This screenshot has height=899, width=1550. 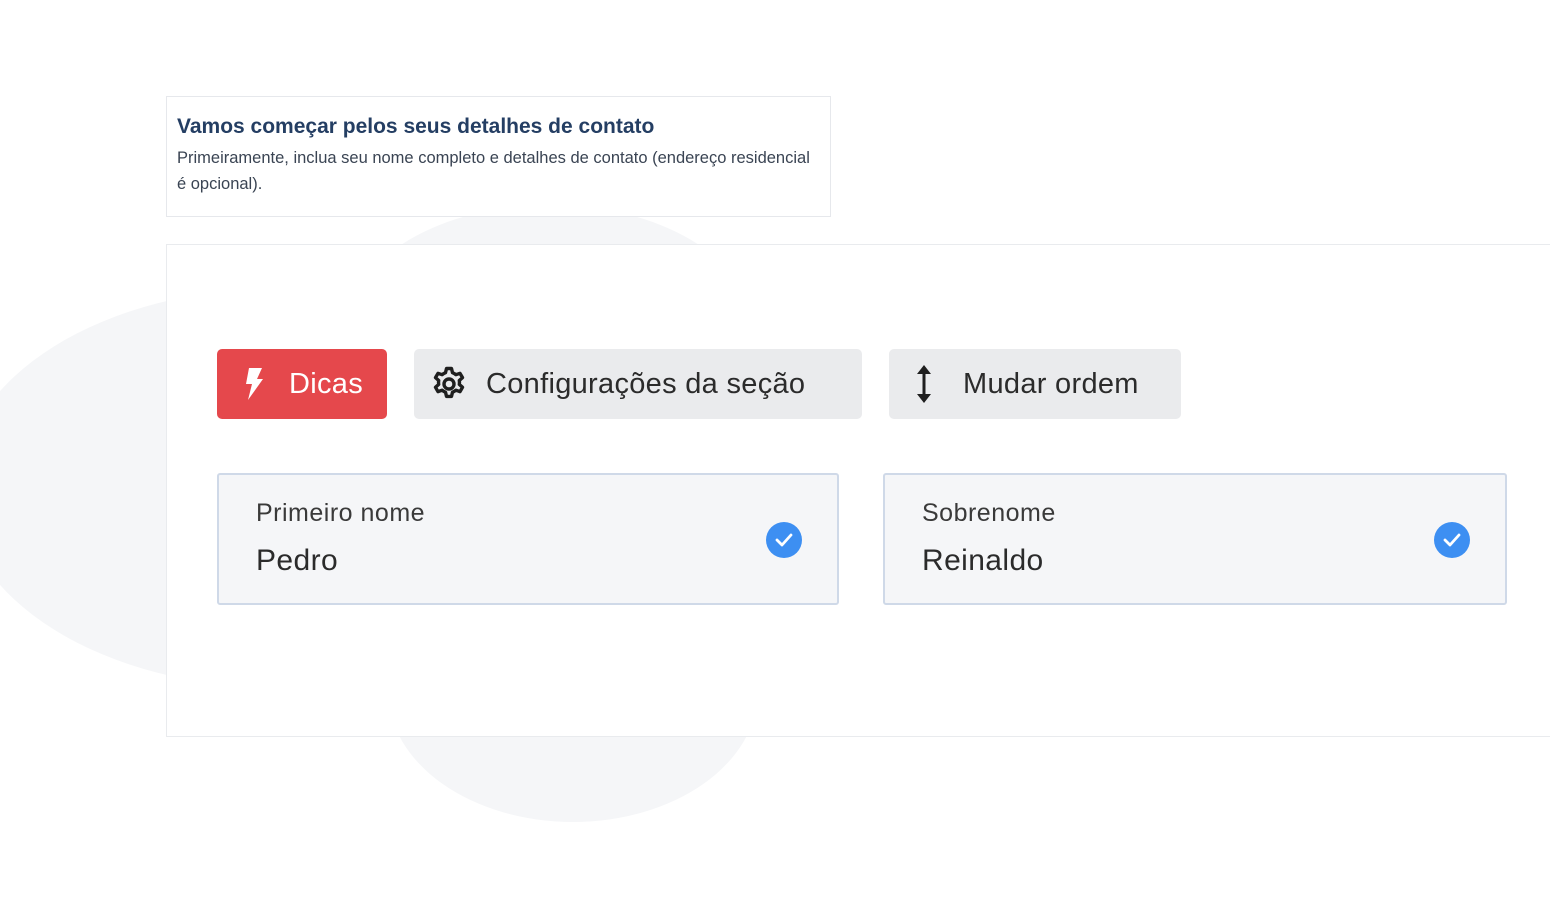 I want to click on last-name-input, so click(x=1152, y=561).